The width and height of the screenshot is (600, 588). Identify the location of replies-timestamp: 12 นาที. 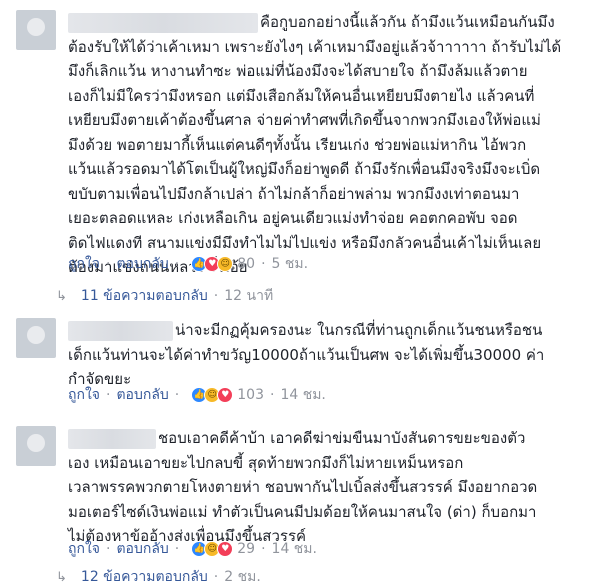
(249, 296).